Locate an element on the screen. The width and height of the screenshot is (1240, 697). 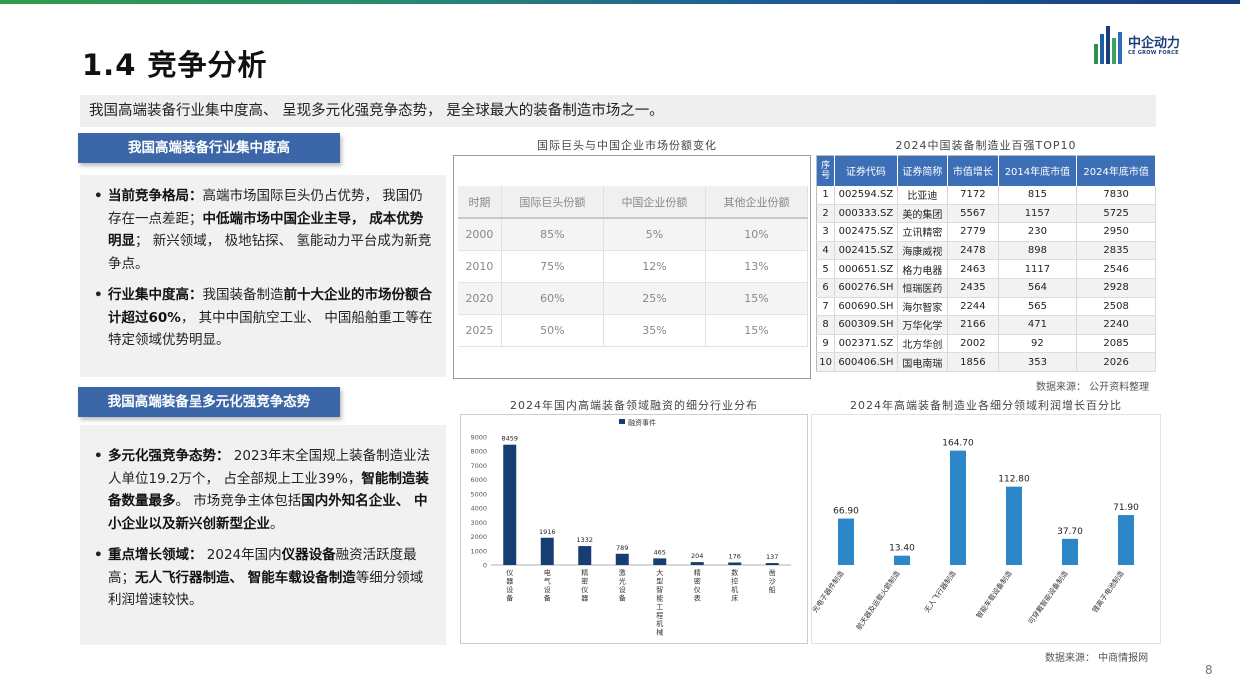
top10-cell: 4 is located at coordinates (826, 251).